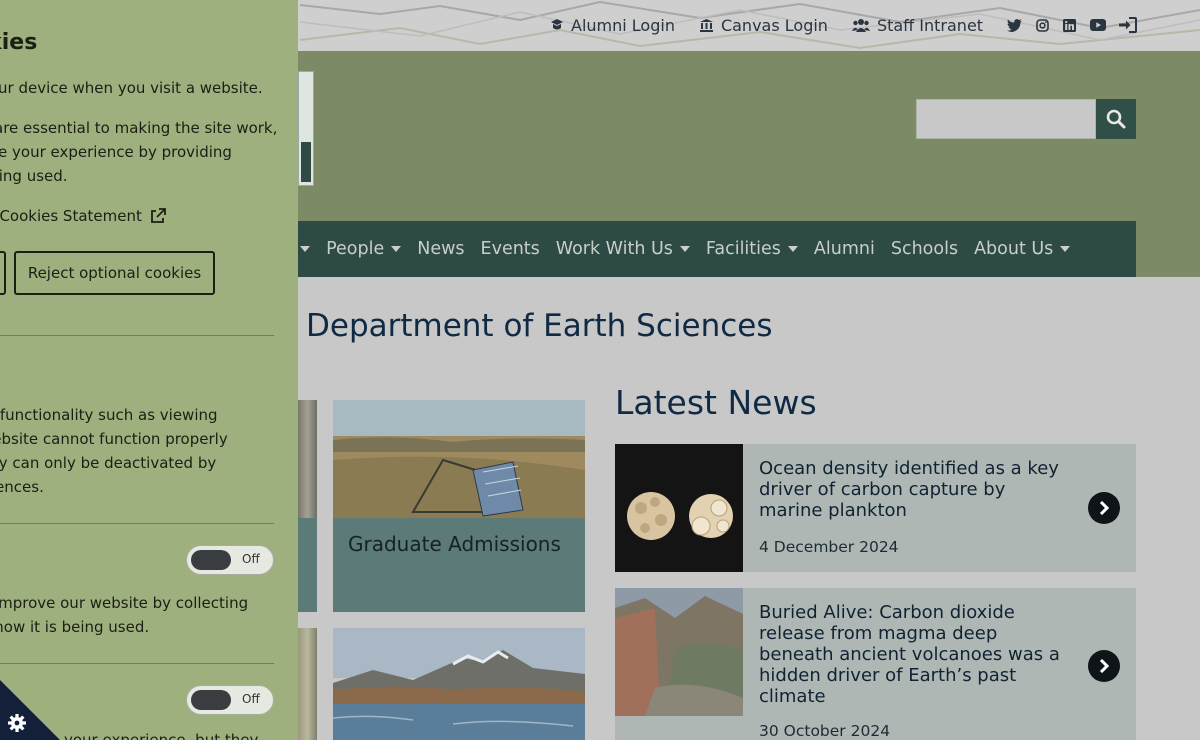  What do you see at coordinates (829, 547) in the screenshot?
I see `news-date: 4 December 2024` at bounding box center [829, 547].